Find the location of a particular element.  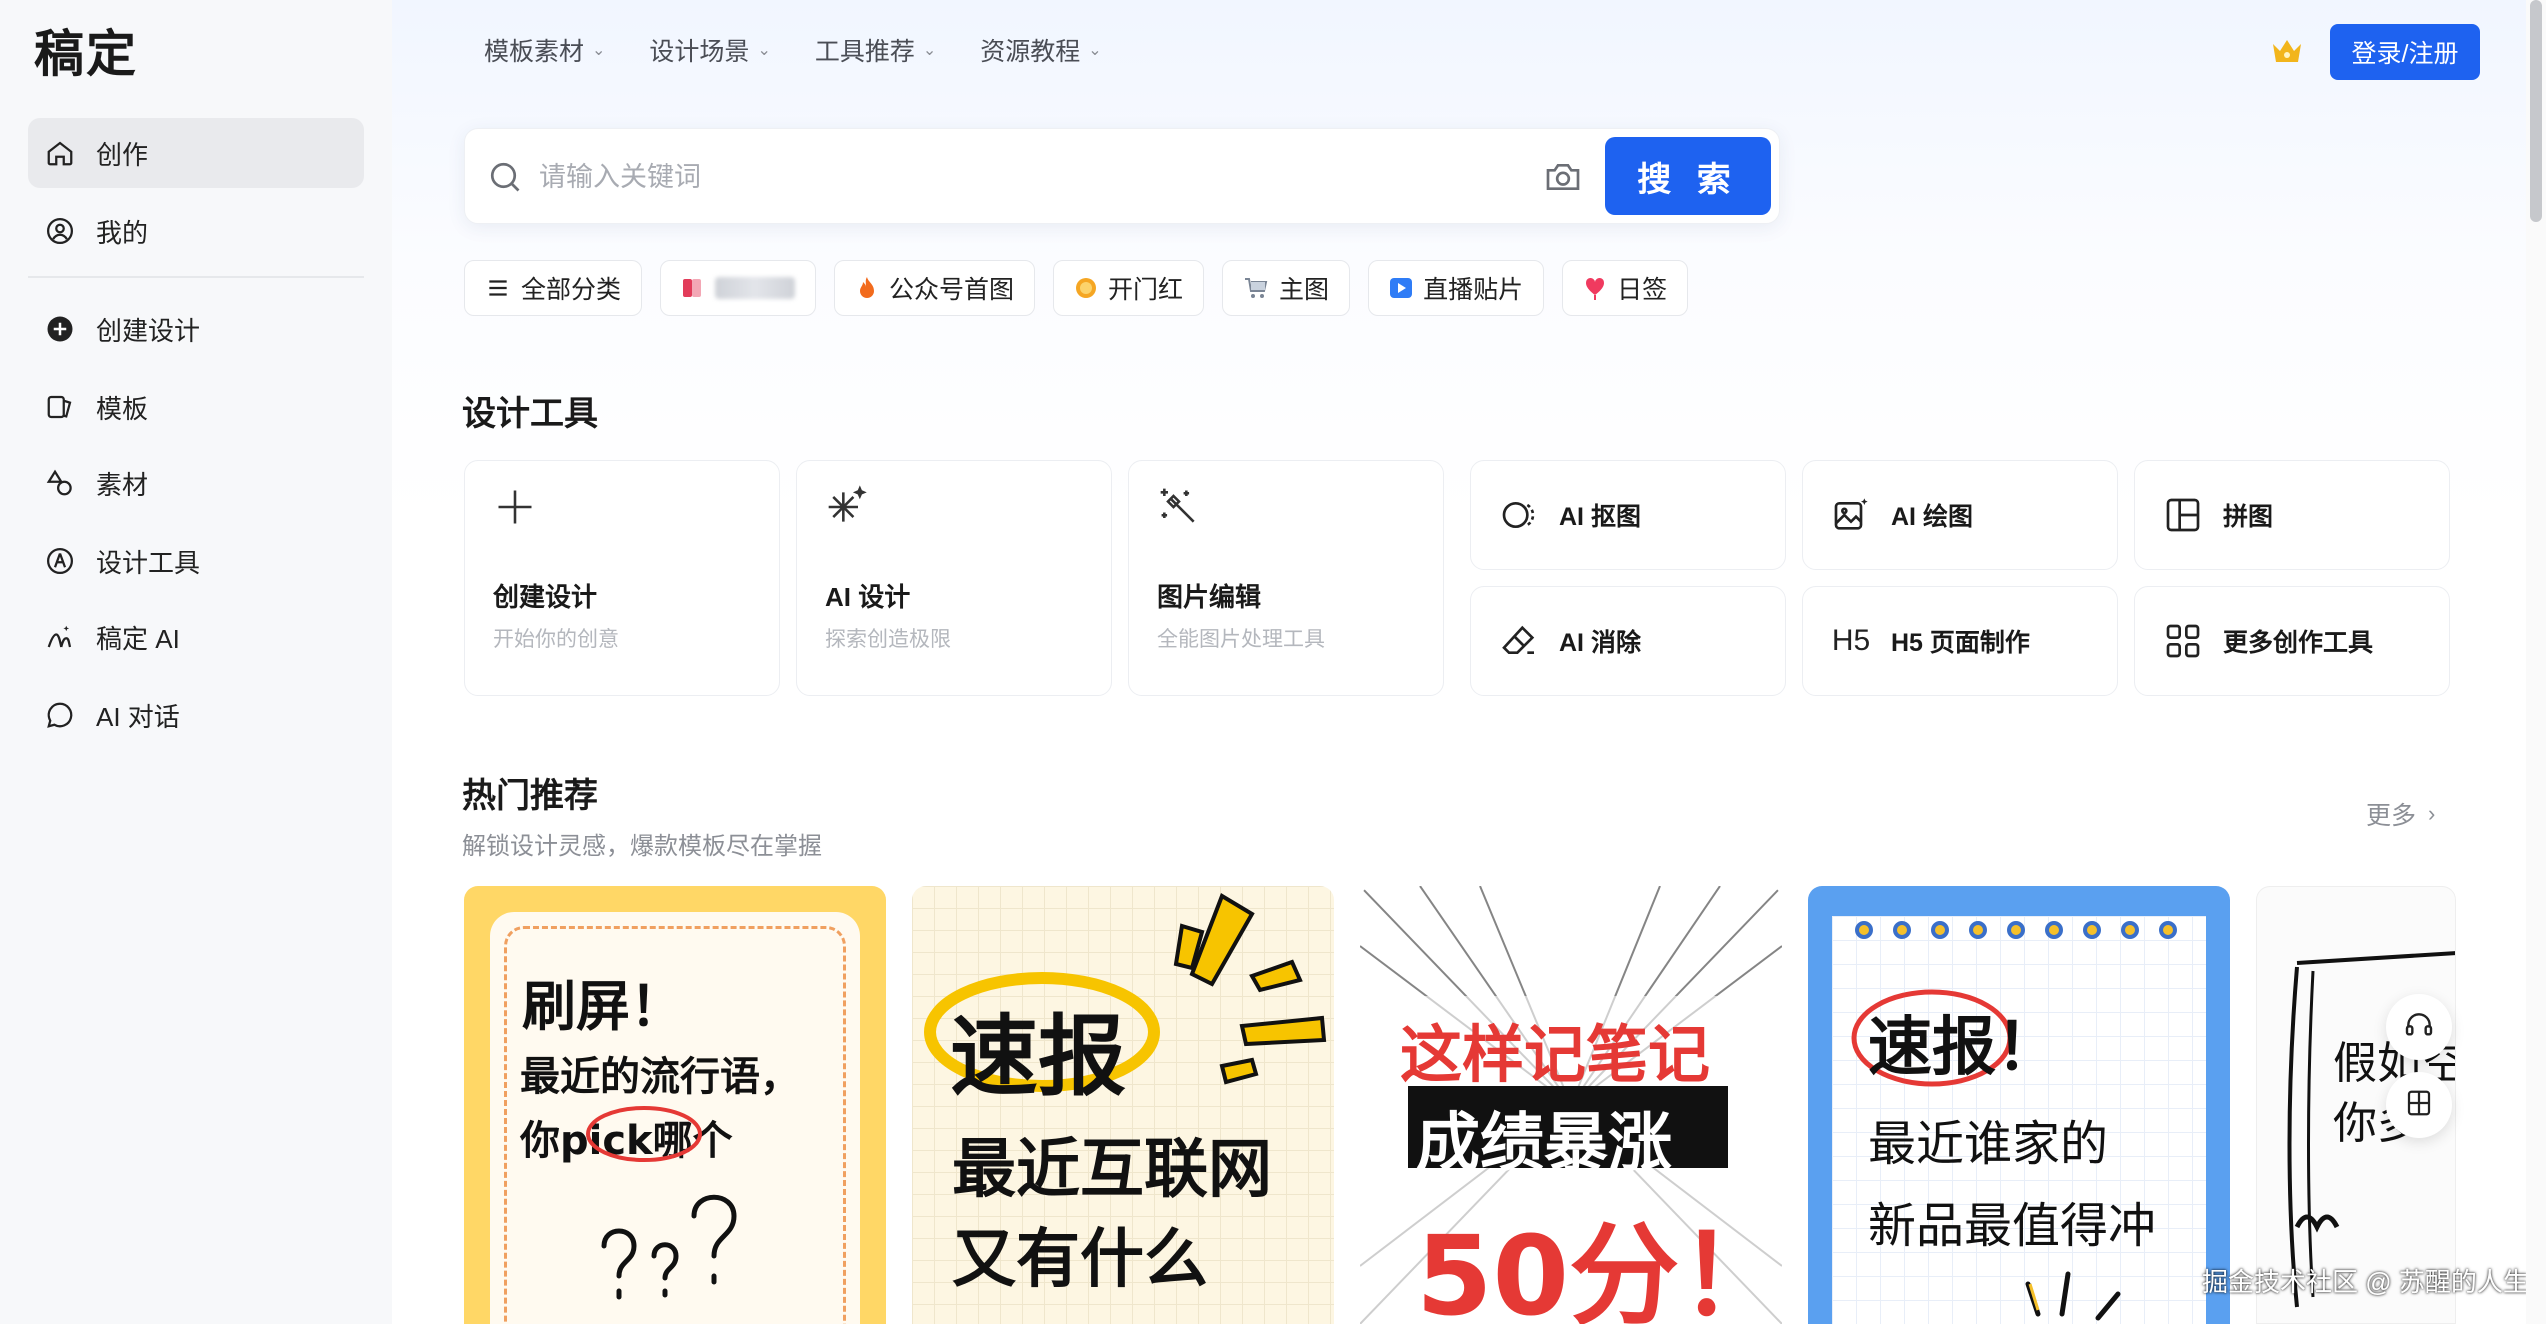

app-logo: 稿定 is located at coordinates (86, 50).